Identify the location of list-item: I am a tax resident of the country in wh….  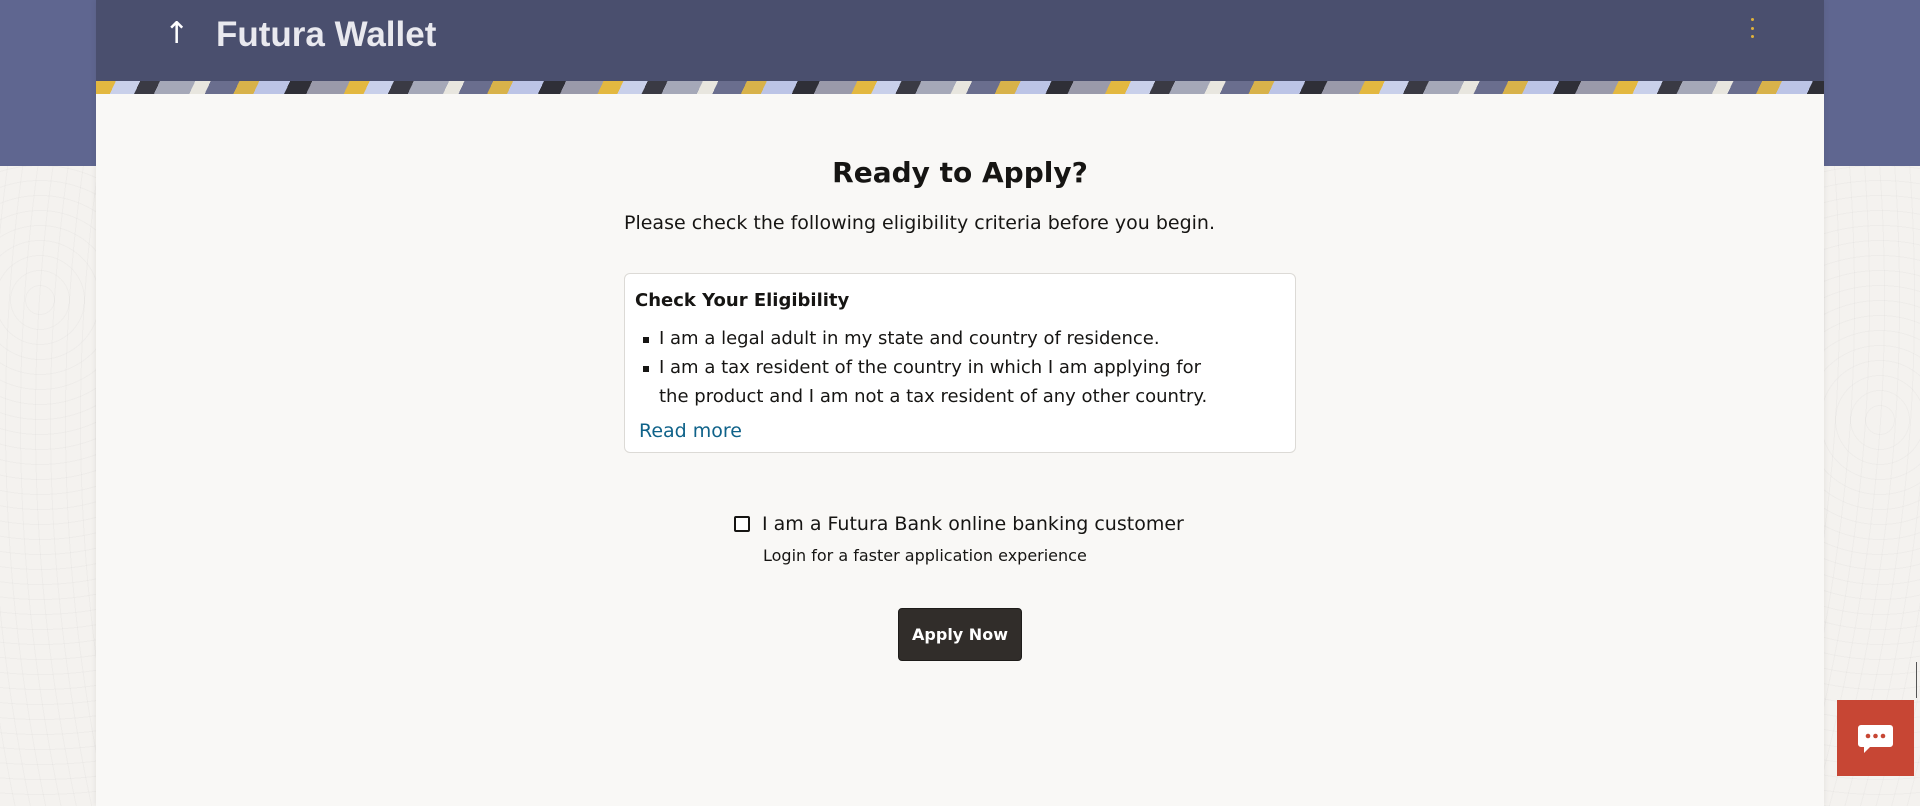
(922, 382).